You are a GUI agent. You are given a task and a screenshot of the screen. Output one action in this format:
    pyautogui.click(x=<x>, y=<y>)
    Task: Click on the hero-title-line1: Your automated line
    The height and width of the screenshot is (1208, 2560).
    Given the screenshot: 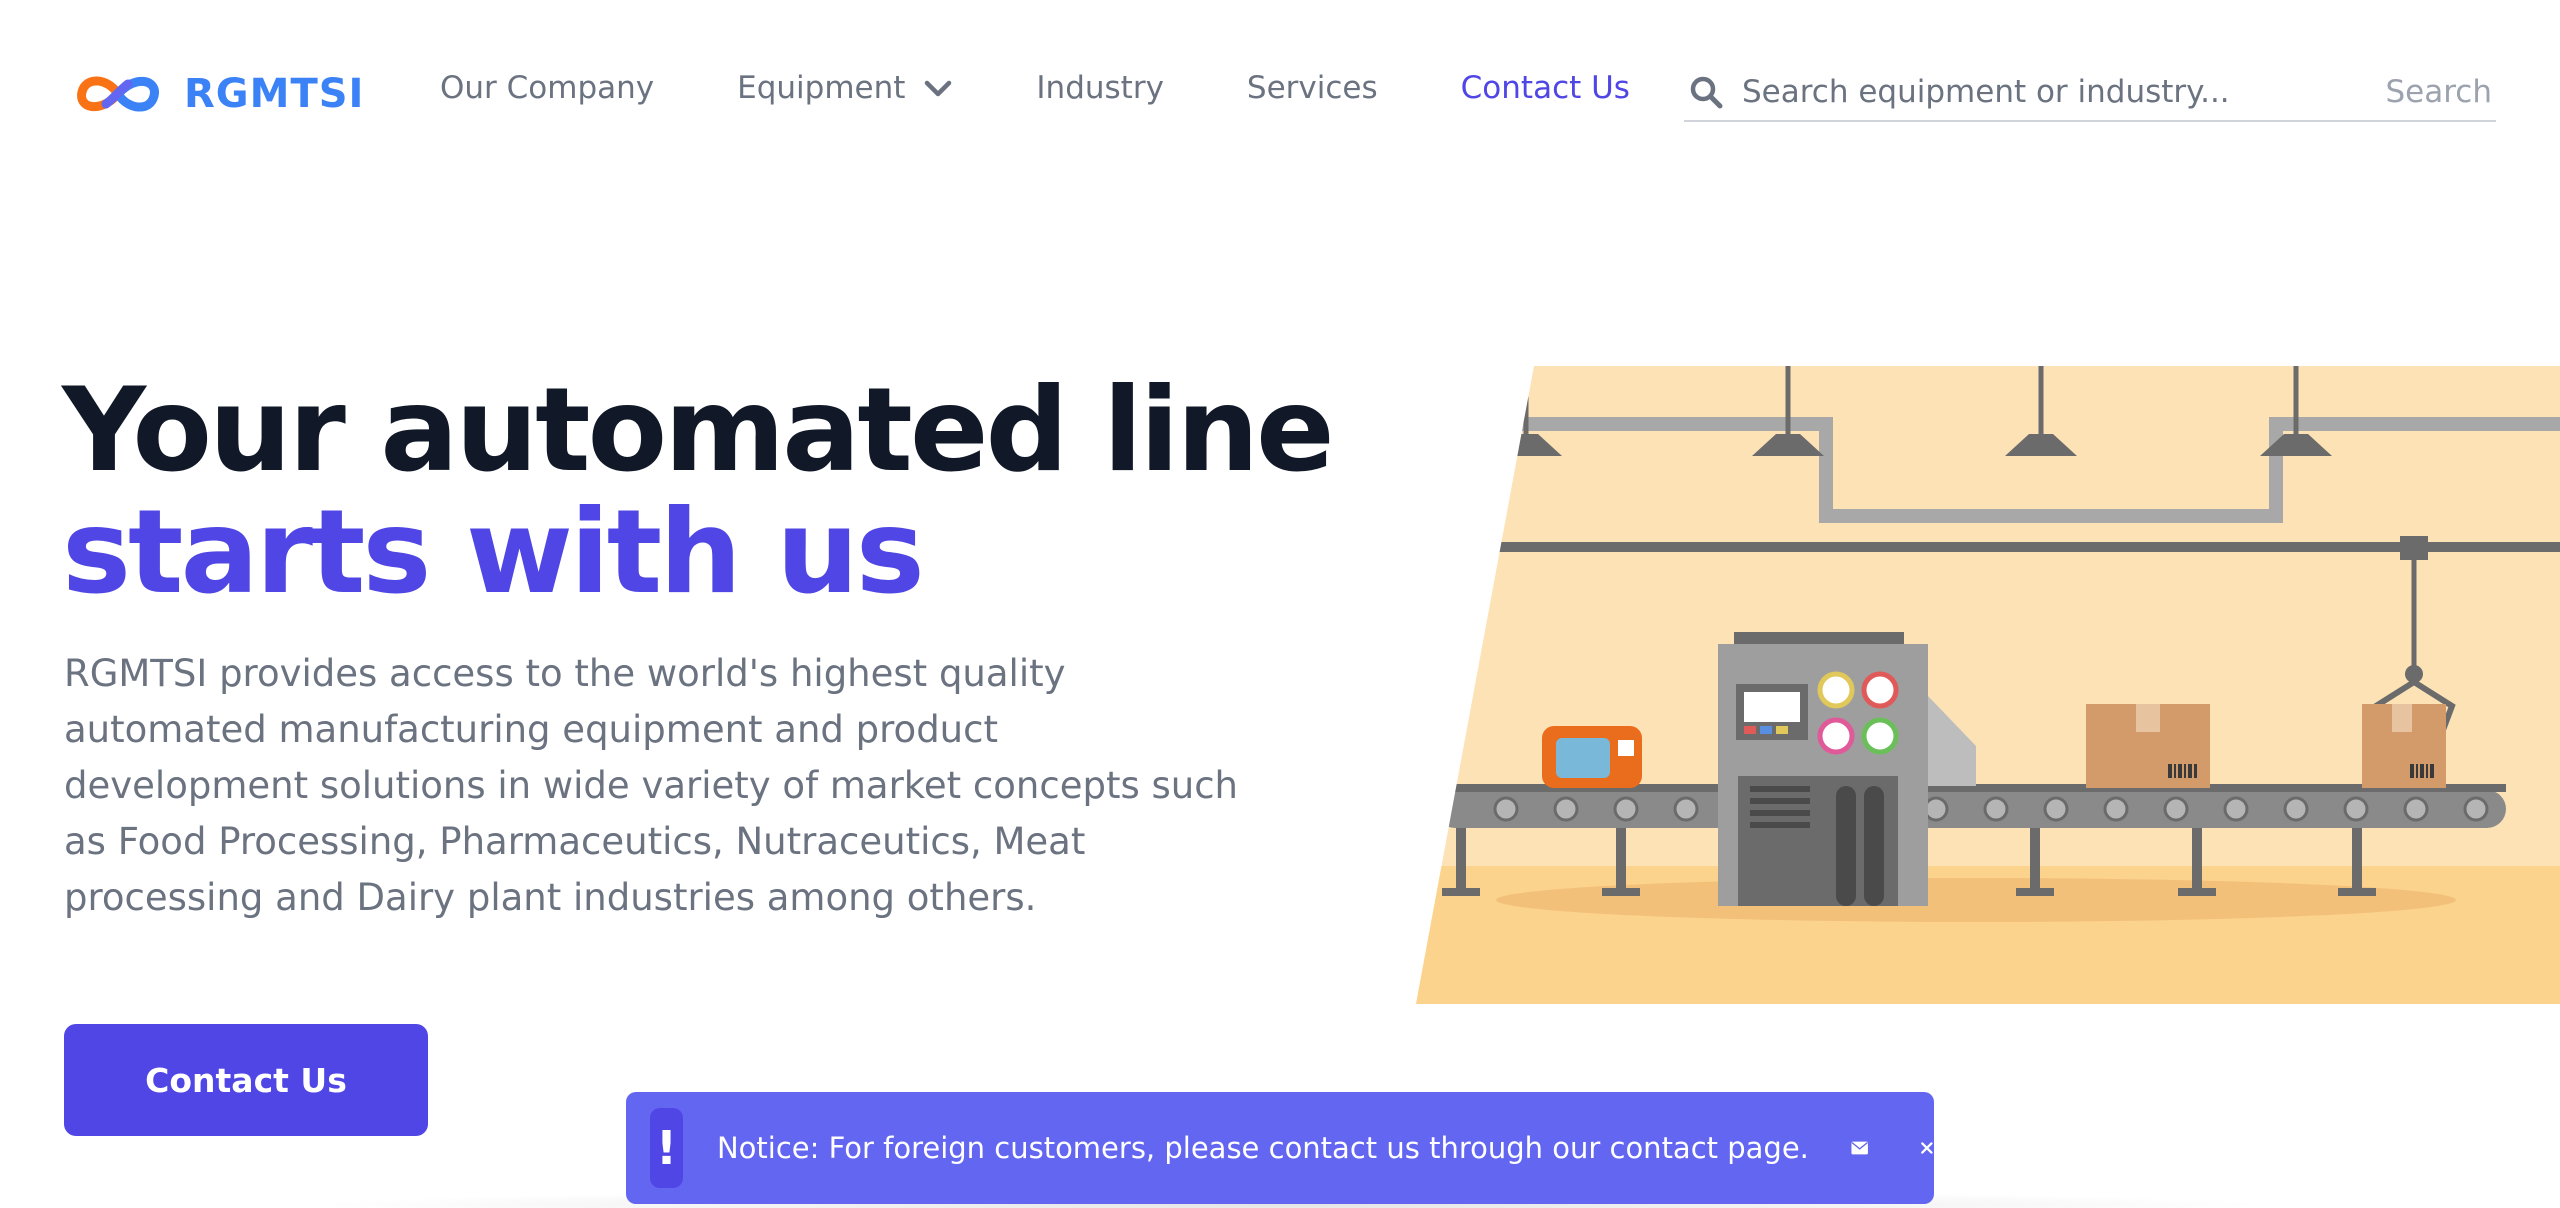 What is the action you would take?
    pyautogui.click(x=698, y=430)
    